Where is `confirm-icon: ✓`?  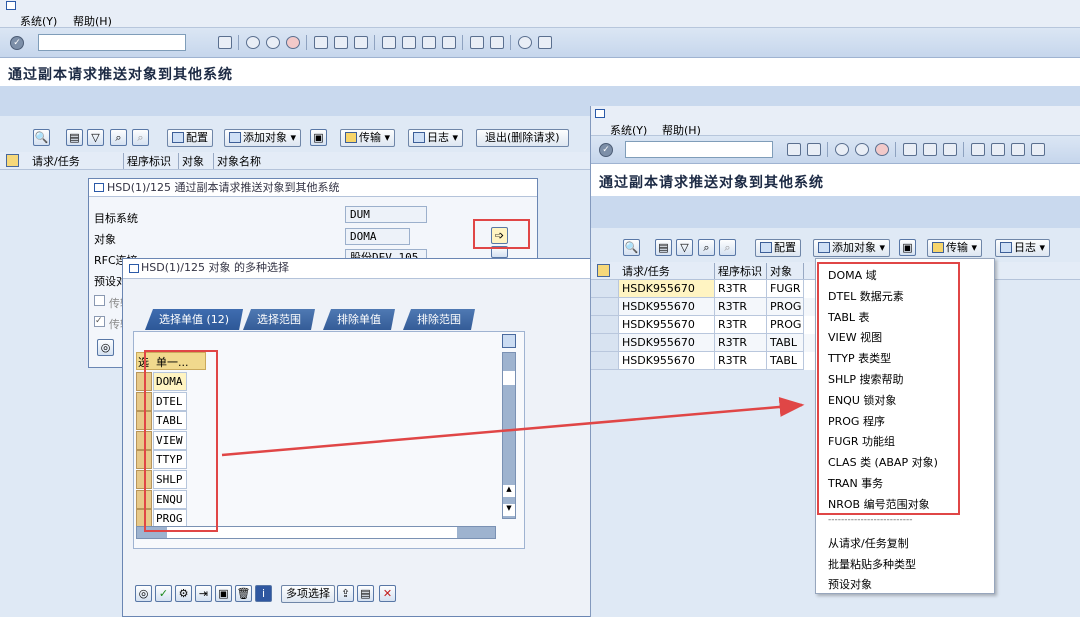
confirm-icon: ✓ is located at coordinates (163, 593).